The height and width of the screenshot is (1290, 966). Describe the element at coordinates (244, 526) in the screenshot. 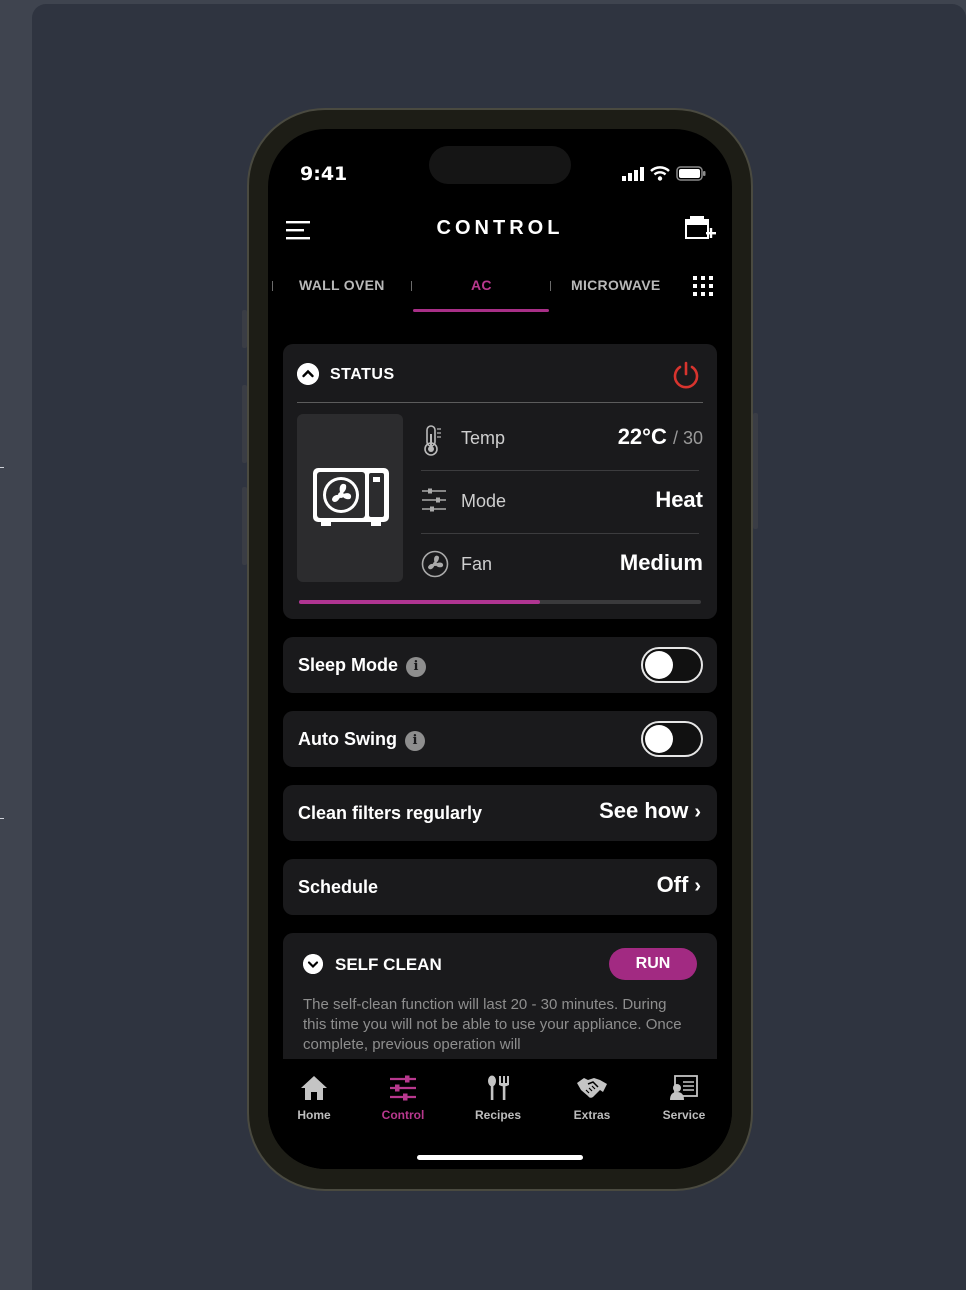

I see `phone-volume-down-button` at that location.